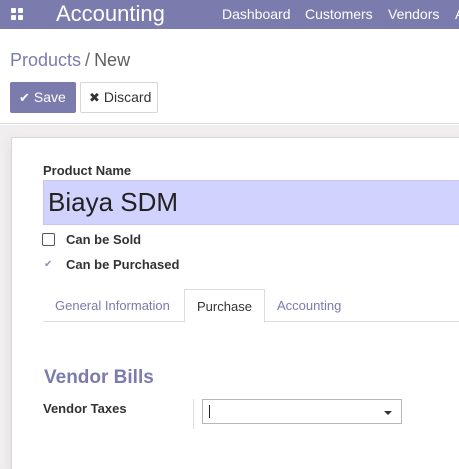 The width and height of the screenshot is (459, 469). Describe the element at coordinates (112, 60) in the screenshot. I see `breadcrumb-current: New` at that location.